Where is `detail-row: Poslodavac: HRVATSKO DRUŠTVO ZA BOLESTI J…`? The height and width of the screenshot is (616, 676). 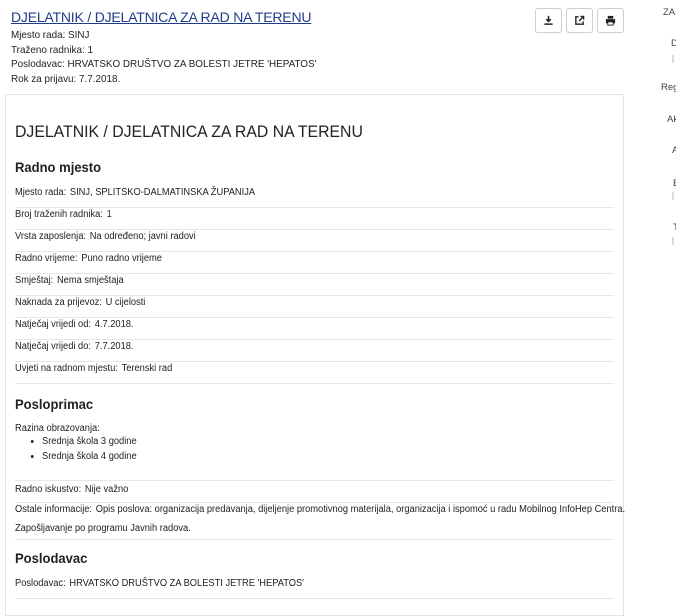
detail-row: Poslodavac: HRVATSKO DRUŠTVO ZA BOLESTI J… is located at coordinates (314, 588).